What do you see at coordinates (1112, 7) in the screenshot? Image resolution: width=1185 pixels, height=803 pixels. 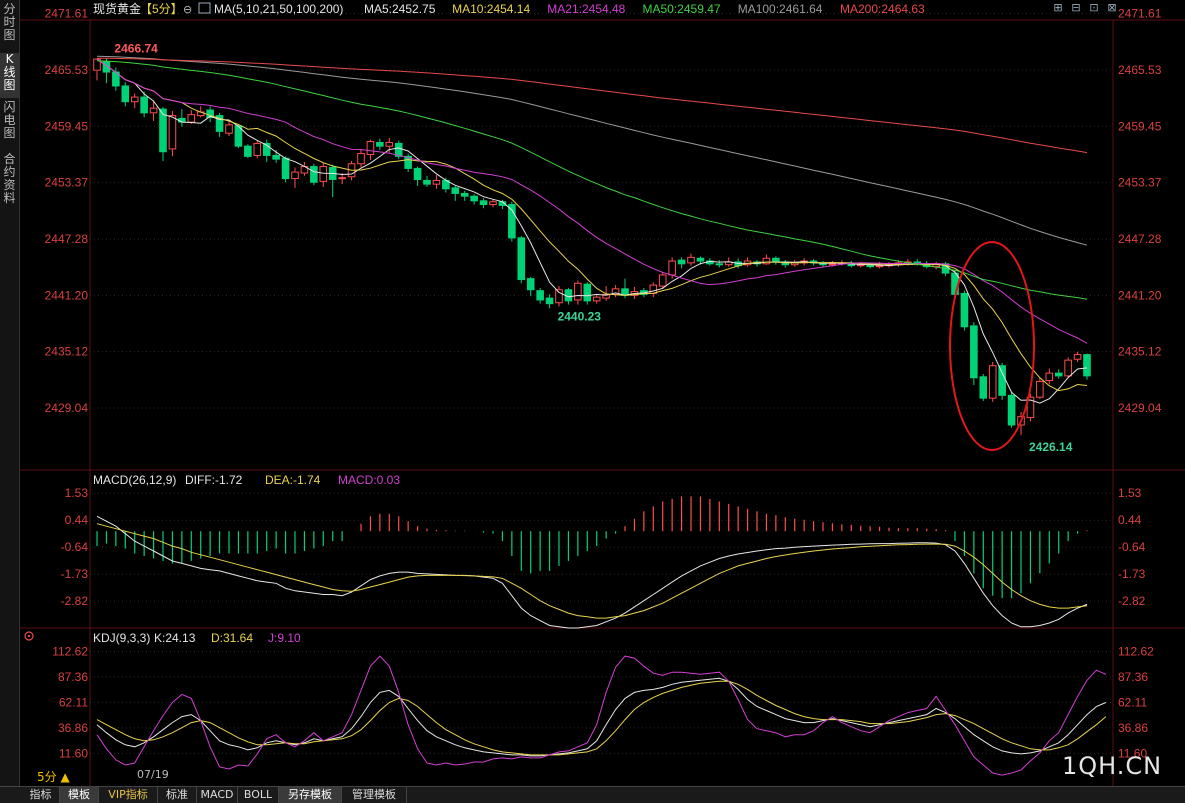 I see `close-panel-icon: ⊠` at bounding box center [1112, 7].